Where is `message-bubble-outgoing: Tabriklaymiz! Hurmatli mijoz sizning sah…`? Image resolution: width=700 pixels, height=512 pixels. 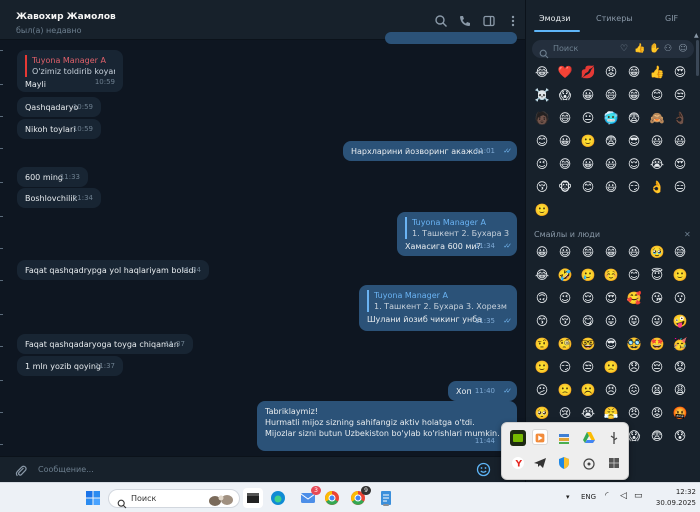
message-bubble-outgoing: Tabriklaymiz! Hurmatli mijoz sizning sah… is located at coordinates (387, 426).